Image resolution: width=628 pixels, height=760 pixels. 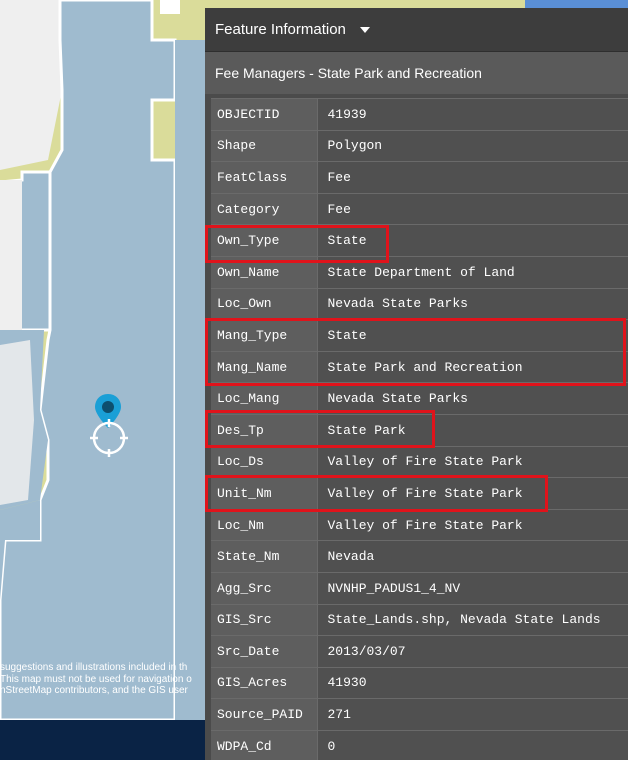 I want to click on field-value: 41930, so click(x=472, y=682).